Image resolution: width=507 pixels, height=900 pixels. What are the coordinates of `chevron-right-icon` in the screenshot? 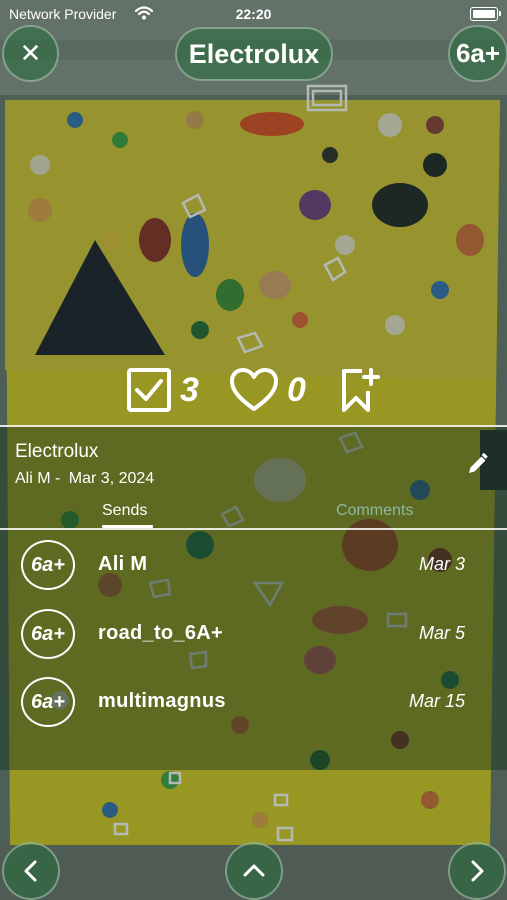 It's located at (477, 871).